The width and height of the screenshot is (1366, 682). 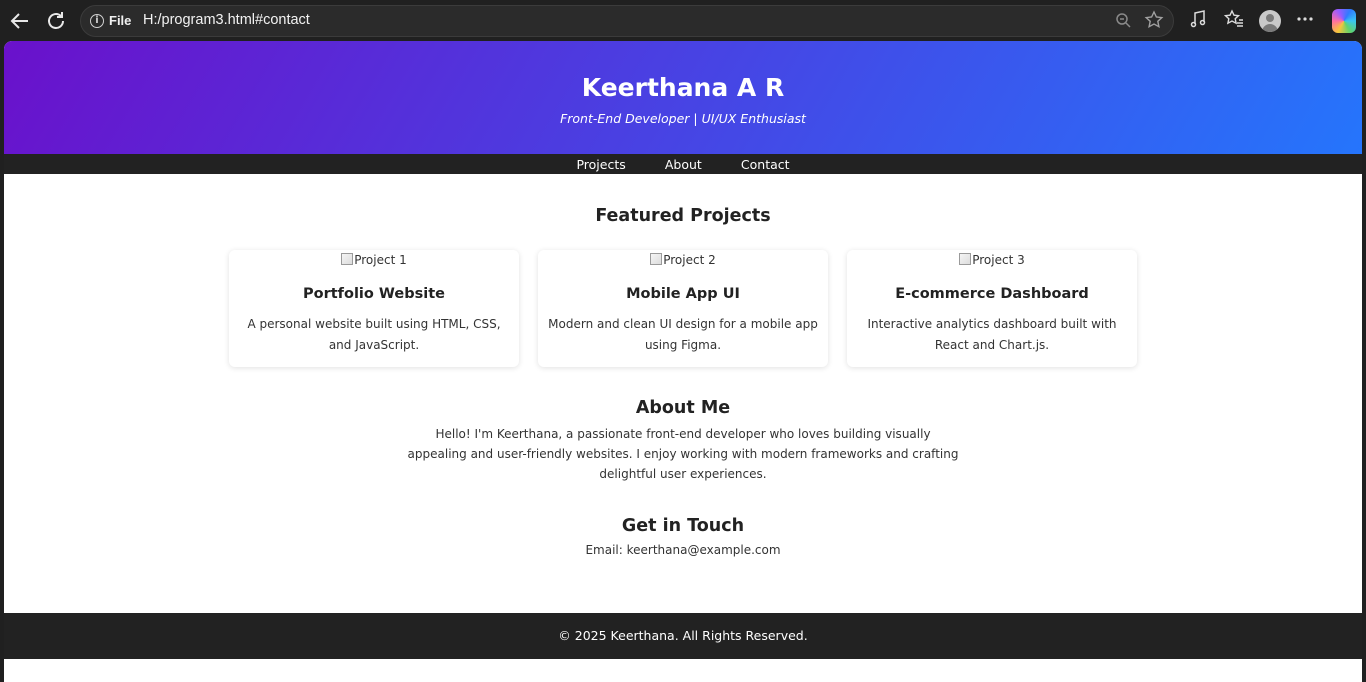 I want to click on info-icon: i, so click(x=97, y=21).